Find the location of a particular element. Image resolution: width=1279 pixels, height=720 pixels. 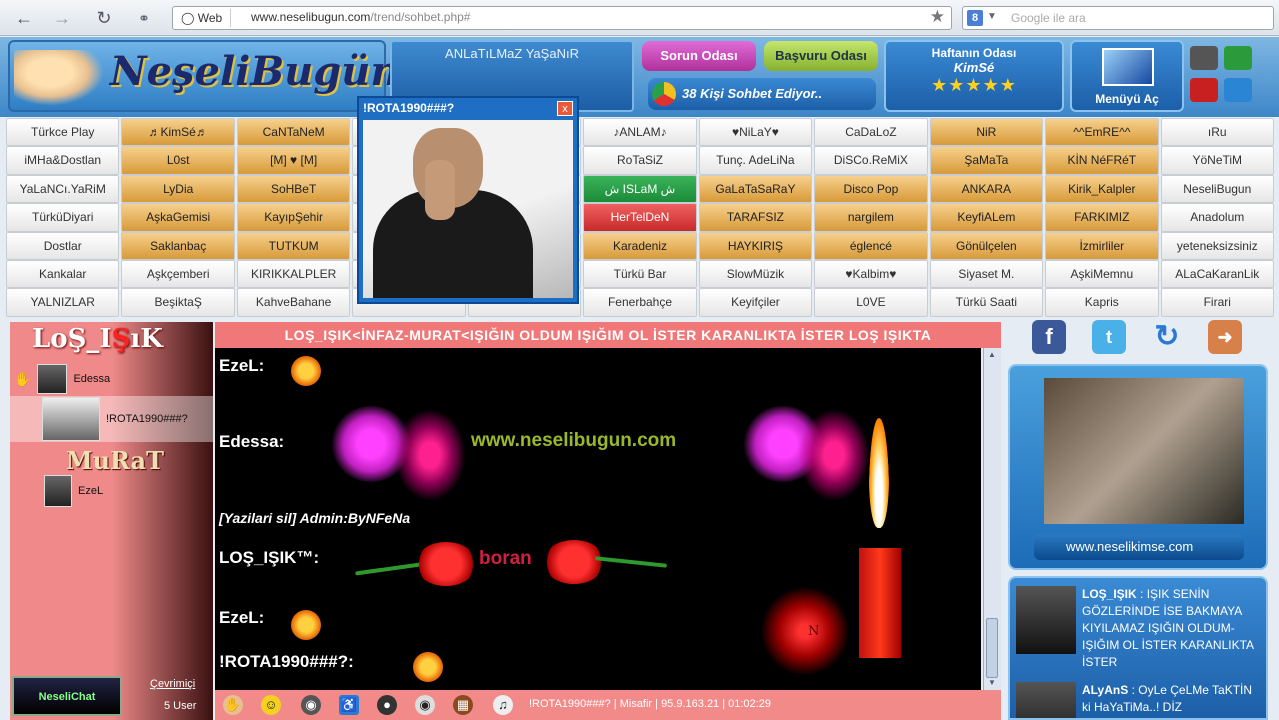

room-button: GaLaTaSaRaY is located at coordinates (755, 189).